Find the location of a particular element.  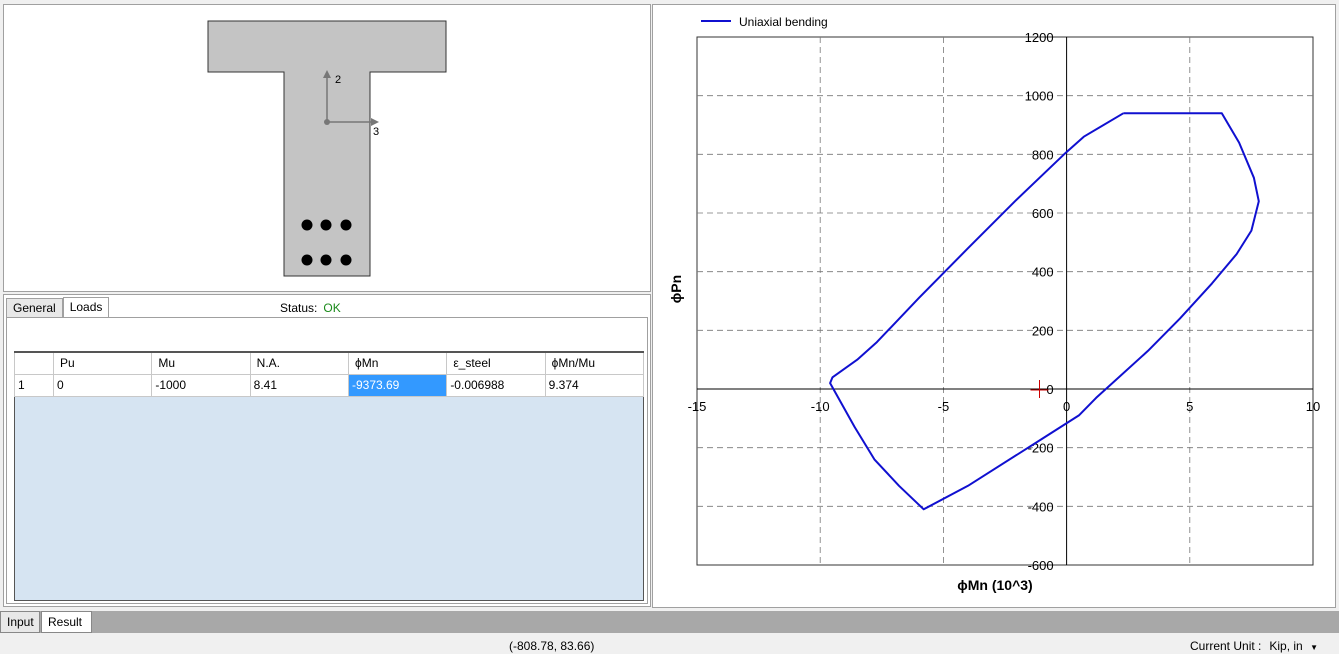

tab-input: Input is located at coordinates (20, 622).